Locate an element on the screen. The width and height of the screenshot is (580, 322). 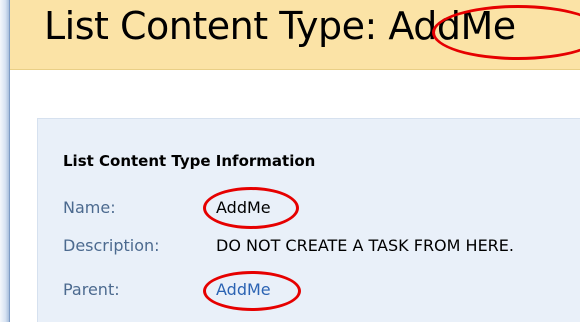
name-annotation-circle is located at coordinates (251, 208).